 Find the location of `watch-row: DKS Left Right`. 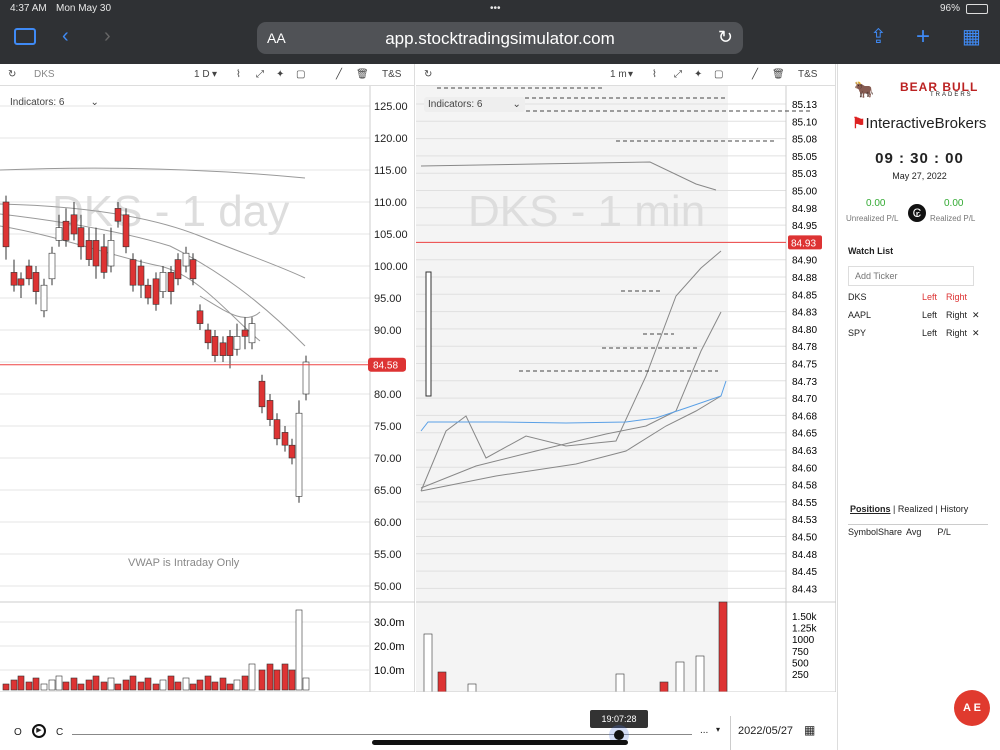

watch-row: DKS Left Right is located at coordinates (920, 301).